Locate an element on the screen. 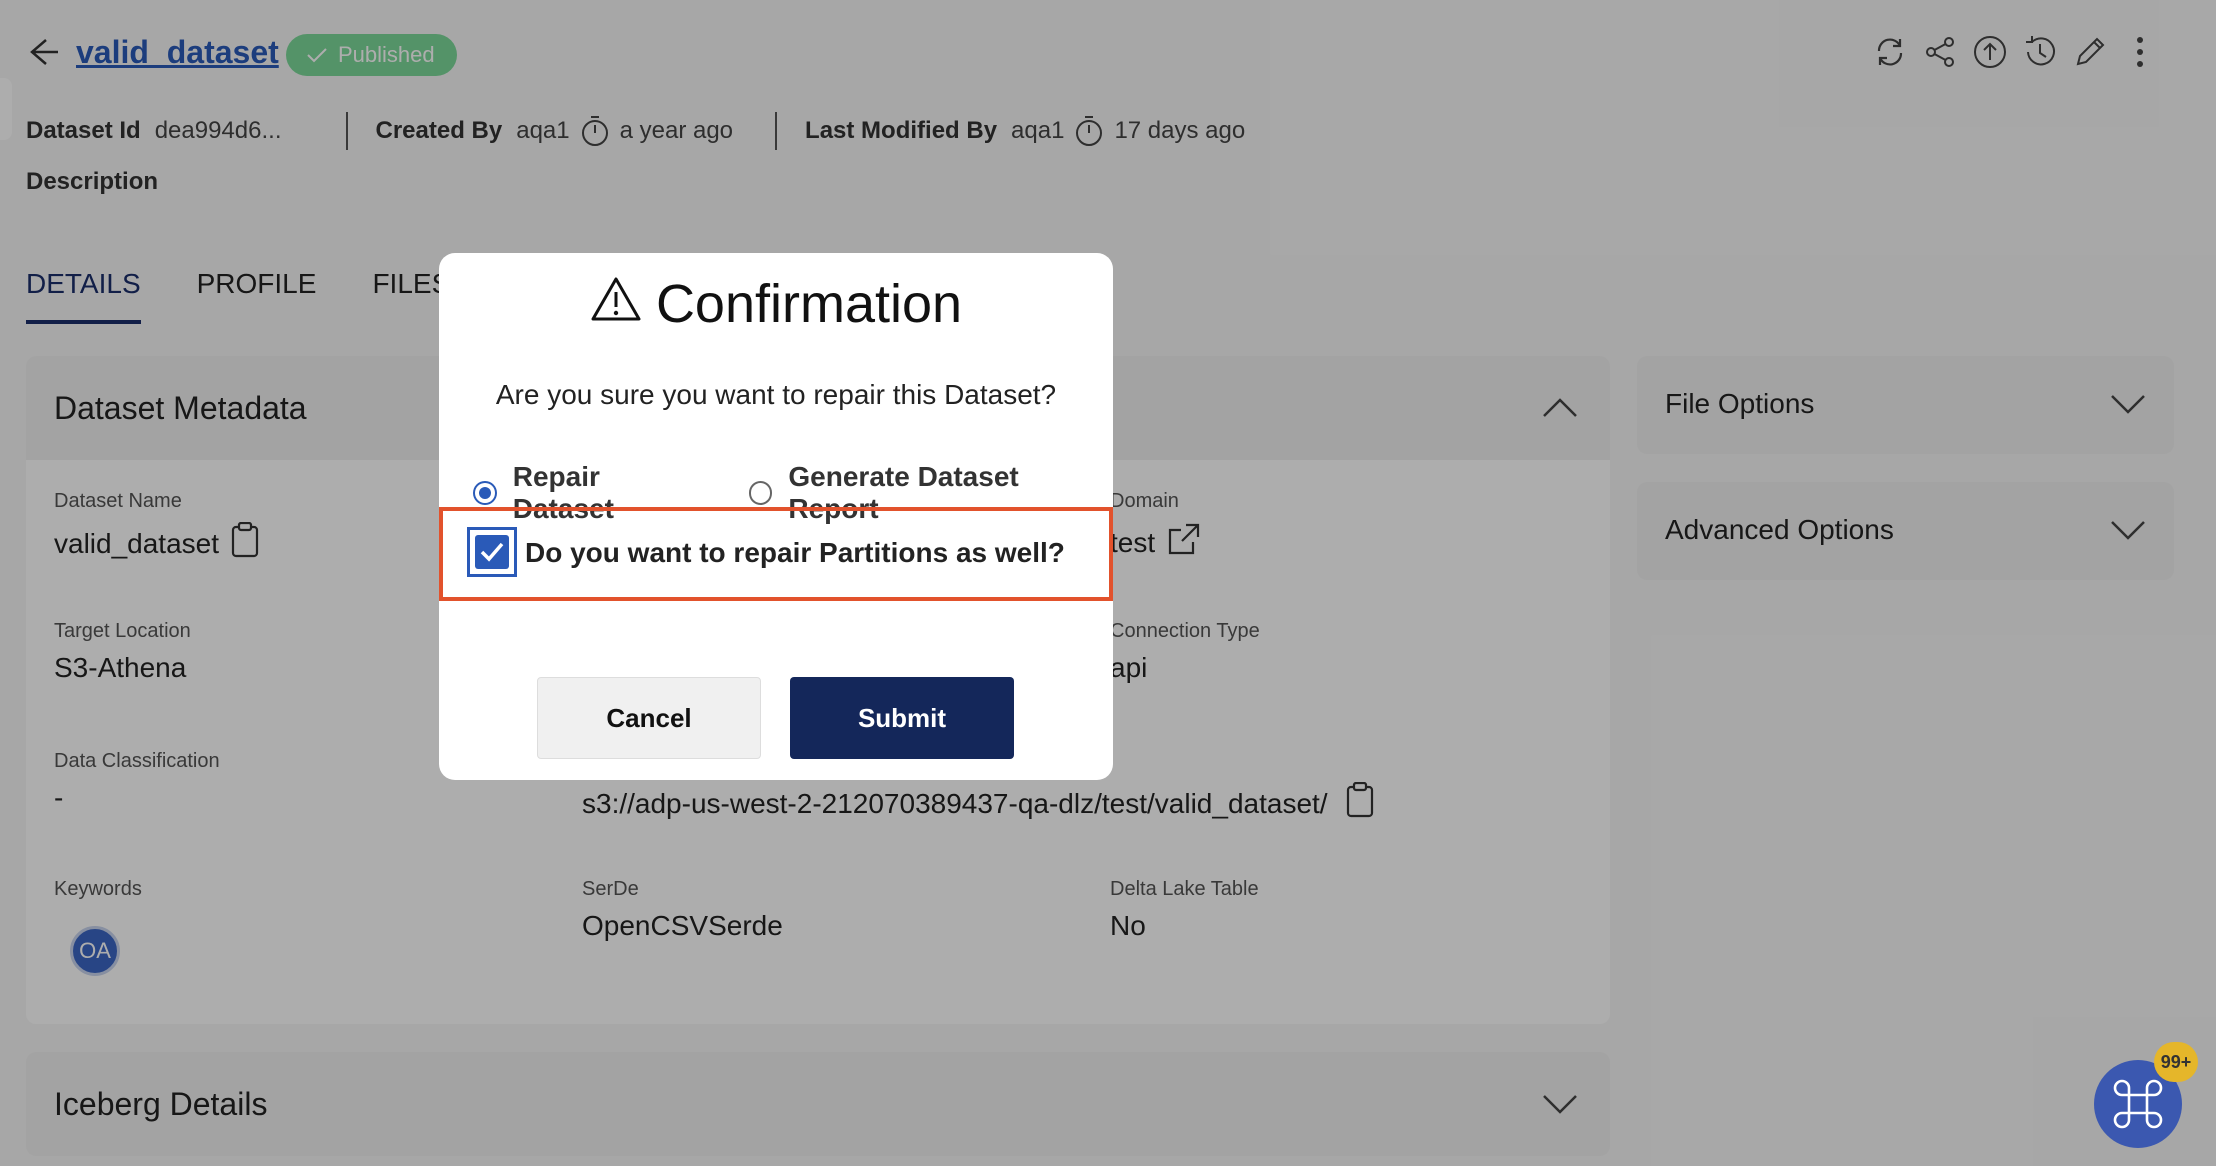  checkmark-icon is located at coordinates (492, 552).